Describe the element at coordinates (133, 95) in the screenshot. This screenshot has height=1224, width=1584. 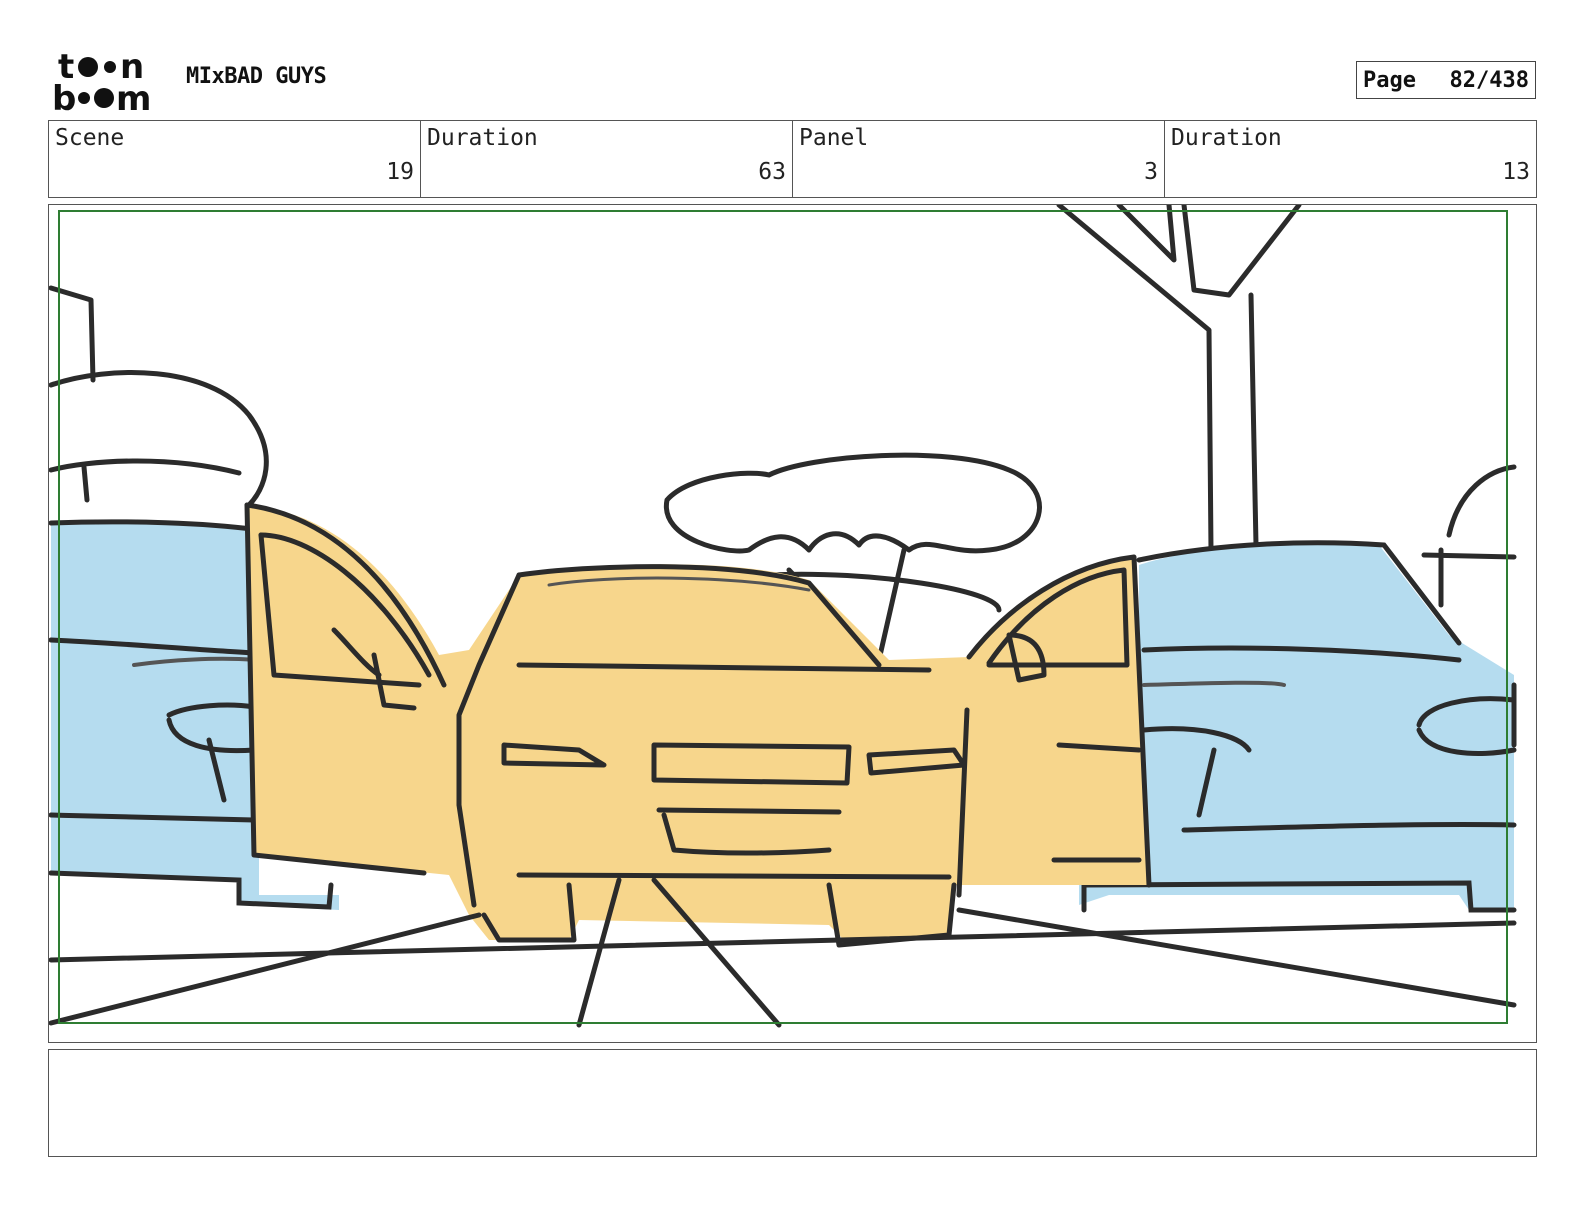
I see `svg-text: m` at that location.